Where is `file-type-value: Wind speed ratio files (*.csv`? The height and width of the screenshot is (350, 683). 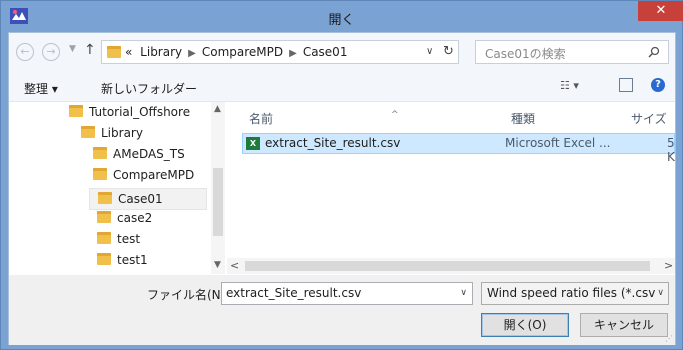
file-type-value: Wind speed ratio files (*.csv is located at coordinates (571, 293).